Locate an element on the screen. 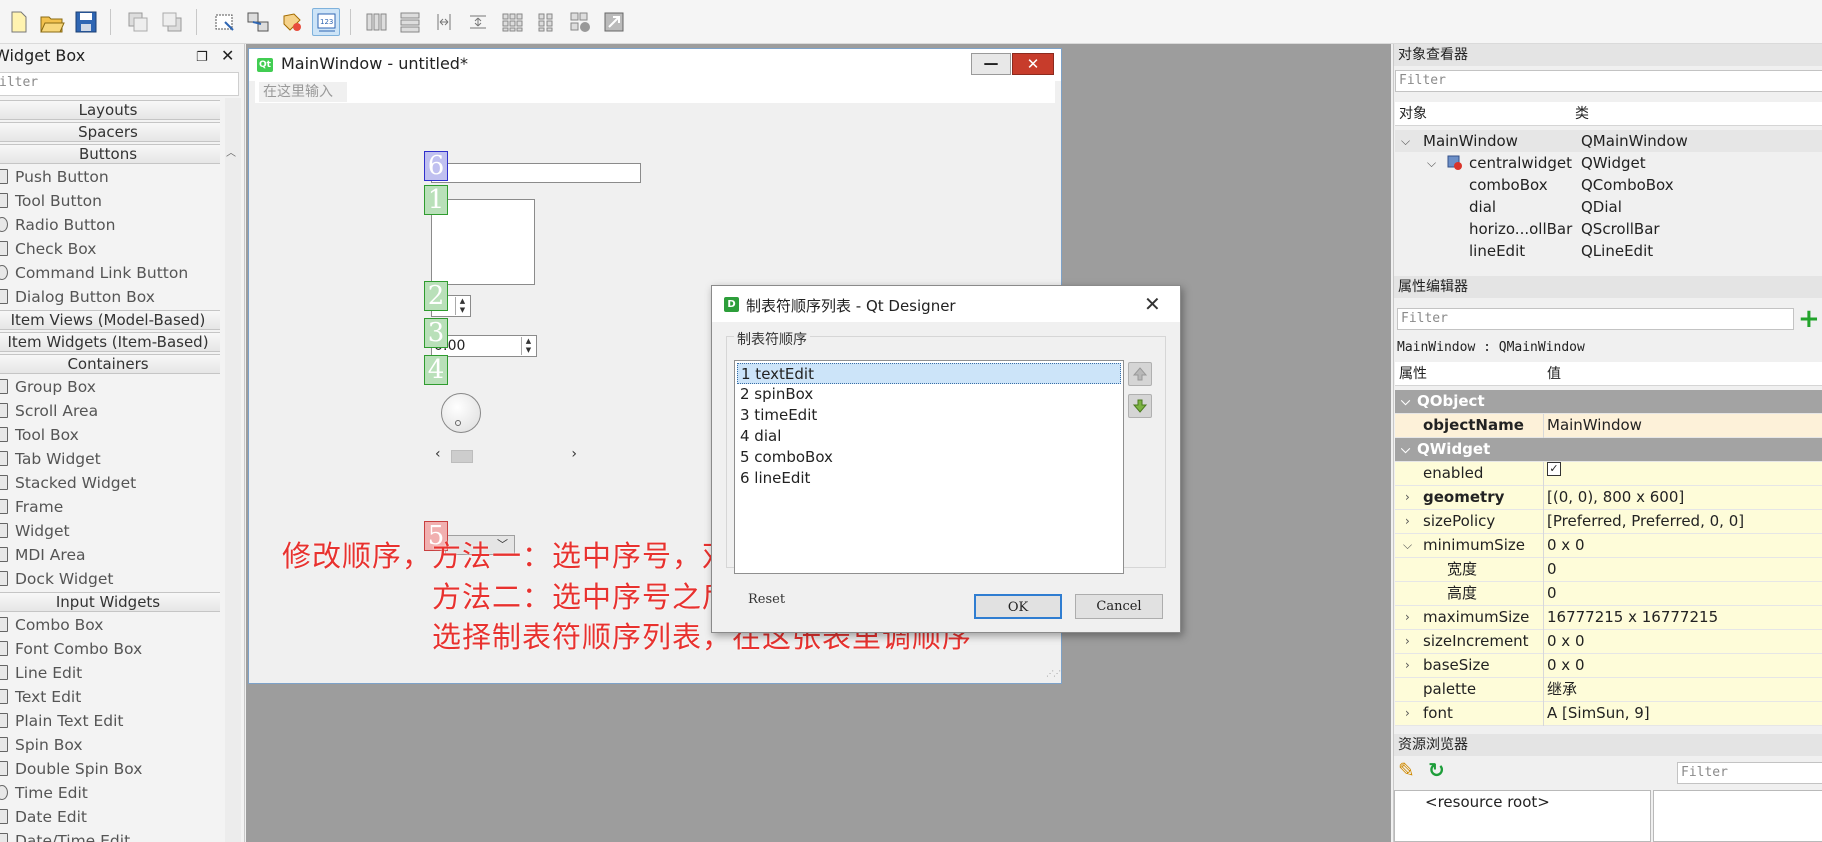 This screenshot has width=1822, height=842. list-item: 3 timeEdit is located at coordinates (929, 415).